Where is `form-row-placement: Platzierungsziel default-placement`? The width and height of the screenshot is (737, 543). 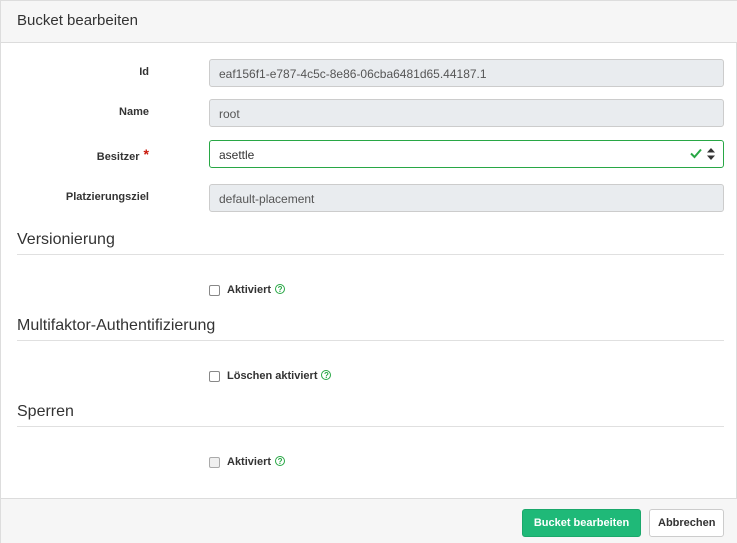
form-row-placement: Platzierungsziel default-placement is located at coordinates (369, 198).